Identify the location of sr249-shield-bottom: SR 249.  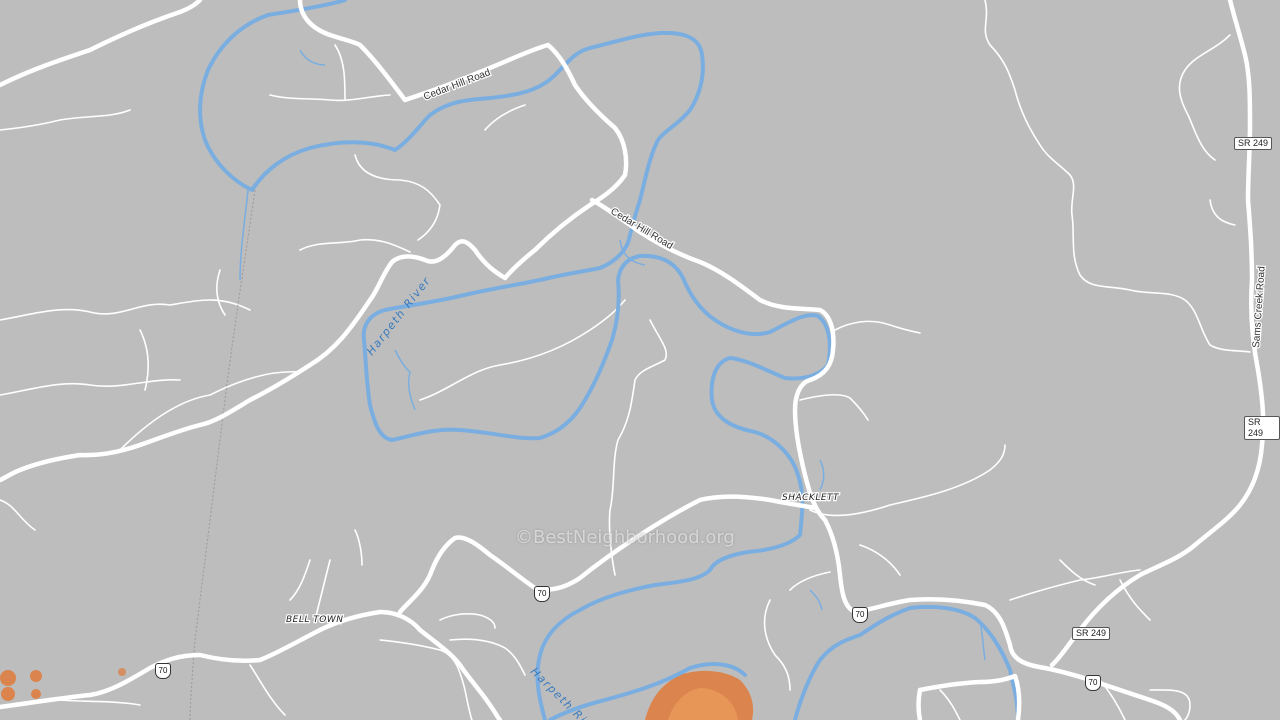
(1091, 633).